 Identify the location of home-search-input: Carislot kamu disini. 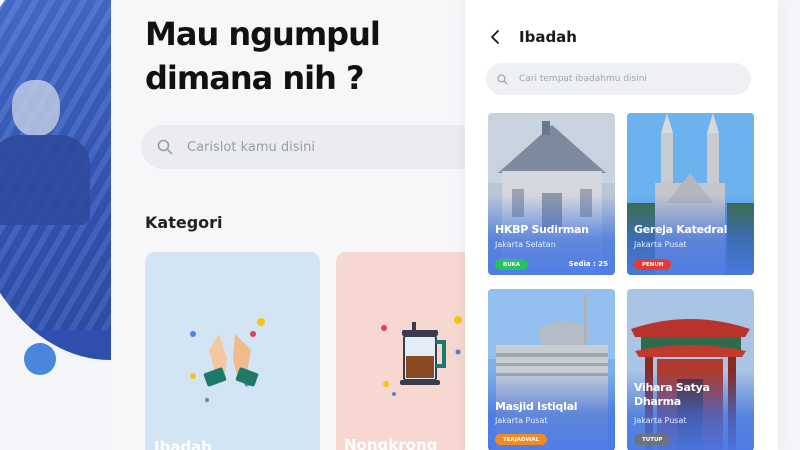
(311, 147).